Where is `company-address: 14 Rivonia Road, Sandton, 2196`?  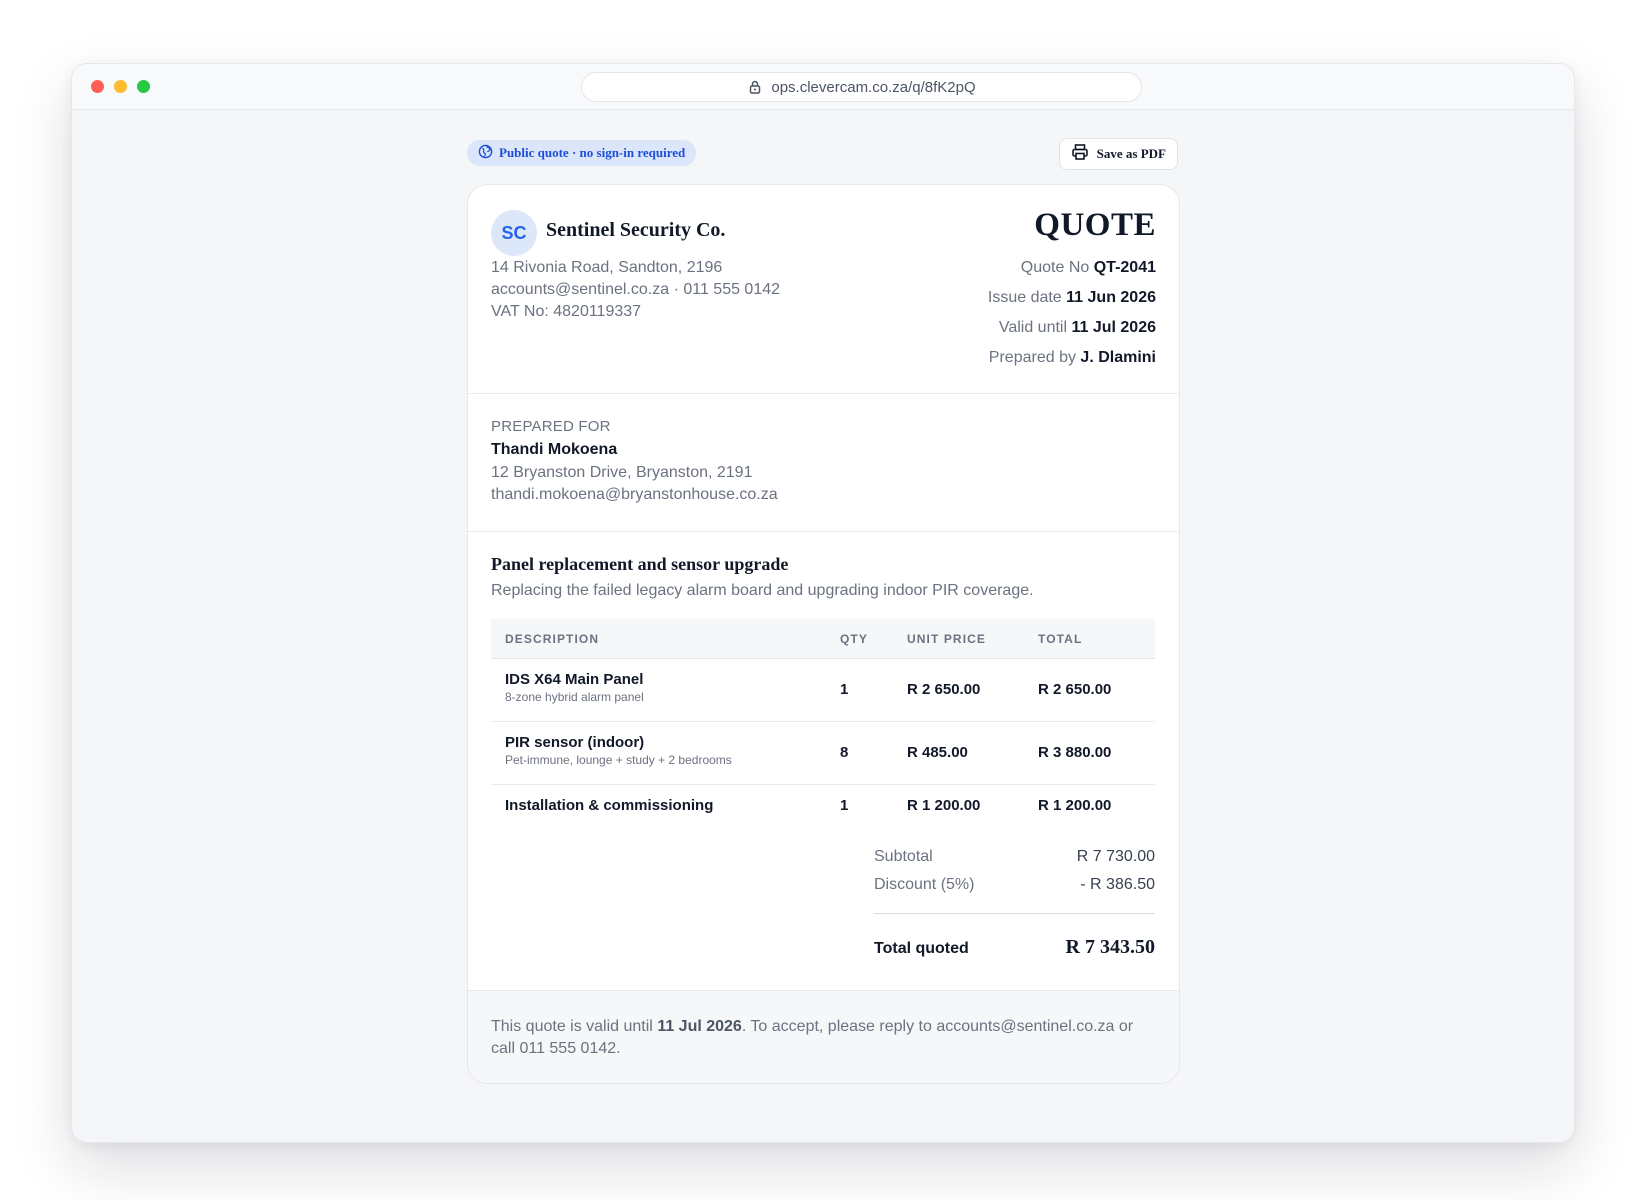
company-address: 14 Rivonia Road, Sandton, 2196 is located at coordinates (607, 267).